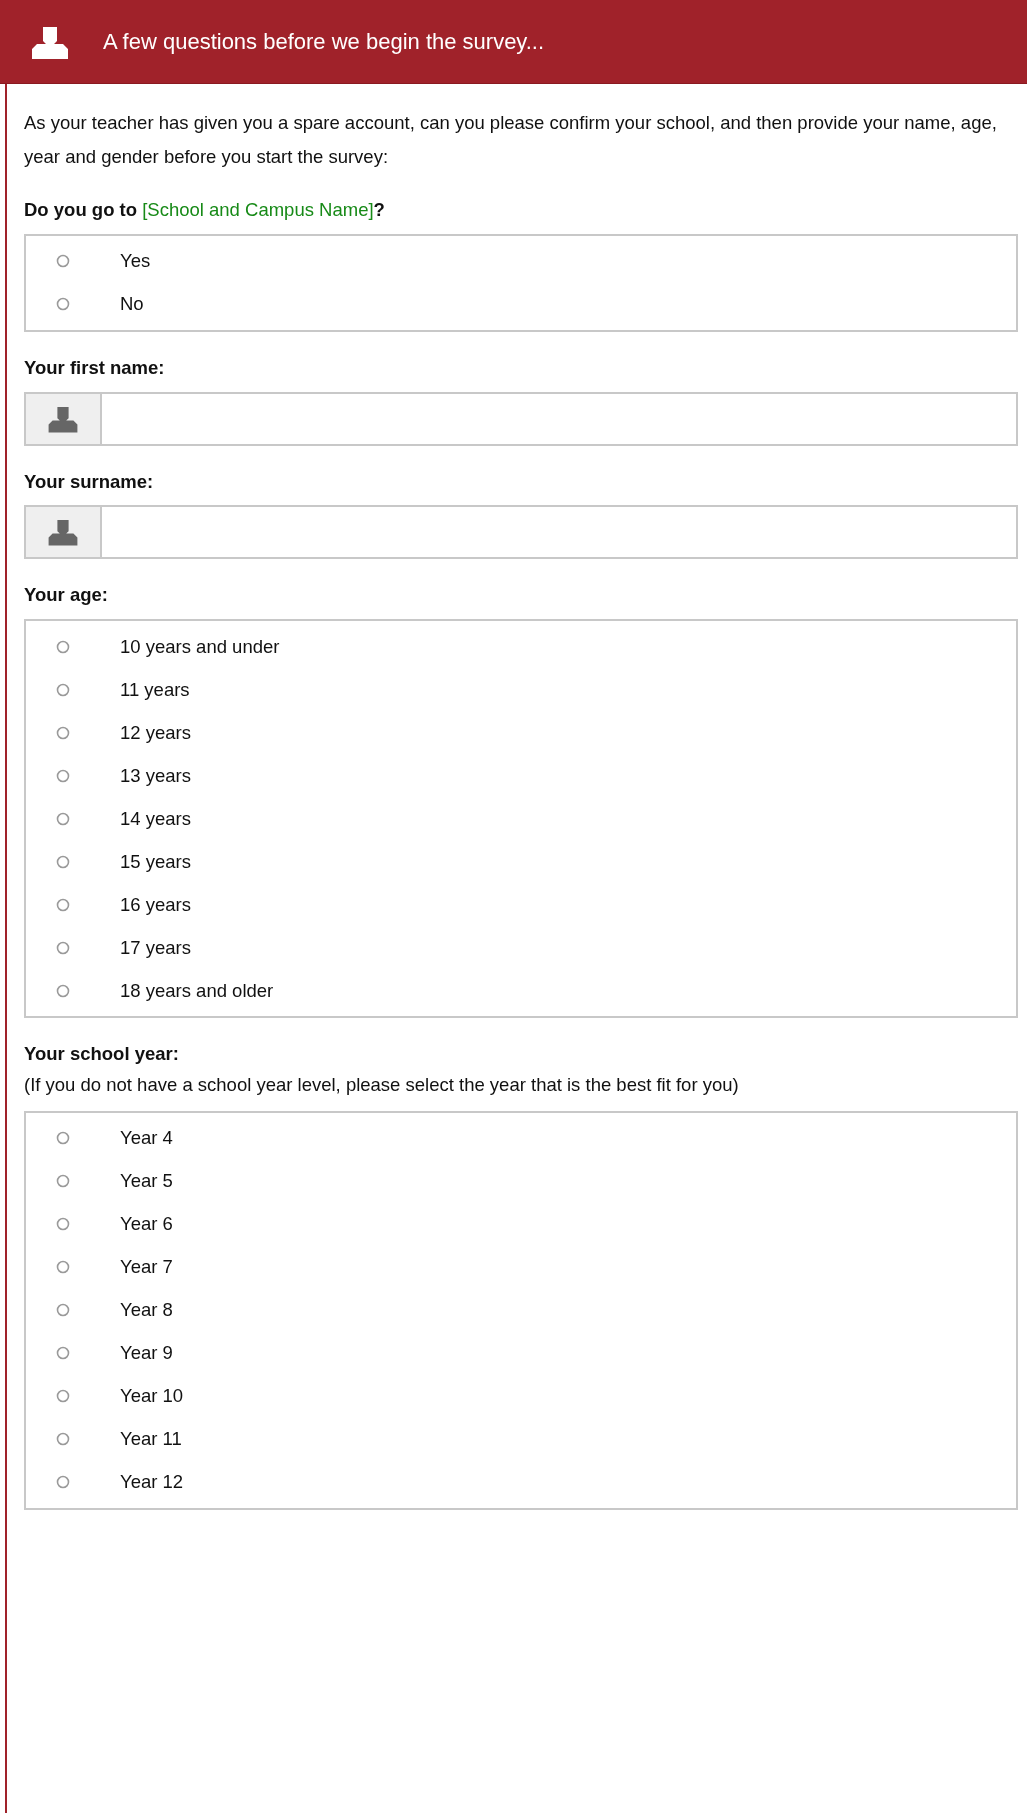  Describe the element at coordinates (95, 367) in the screenshot. I see `question-label: Your first name:` at that location.